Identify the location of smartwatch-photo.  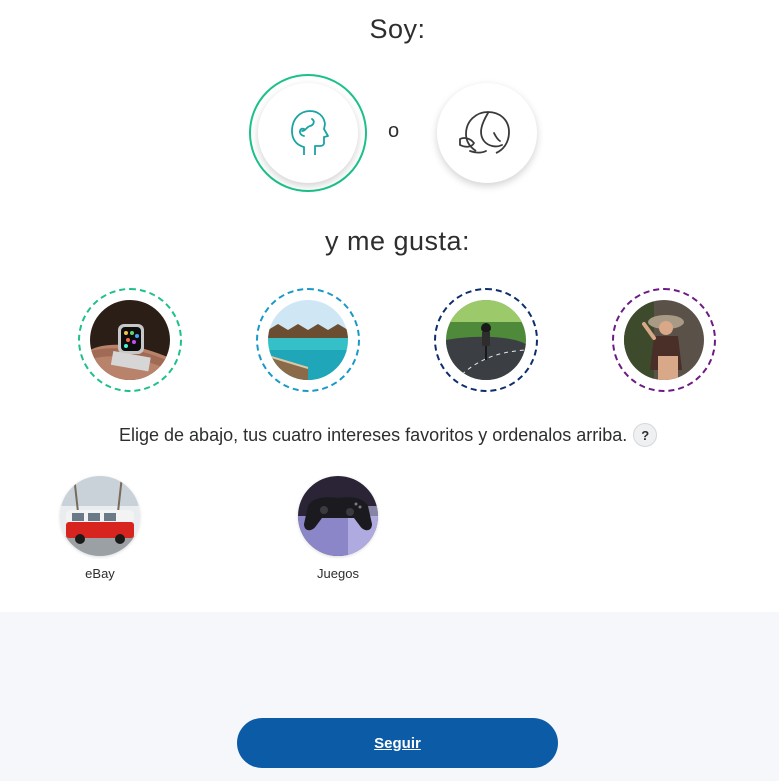
(130, 340).